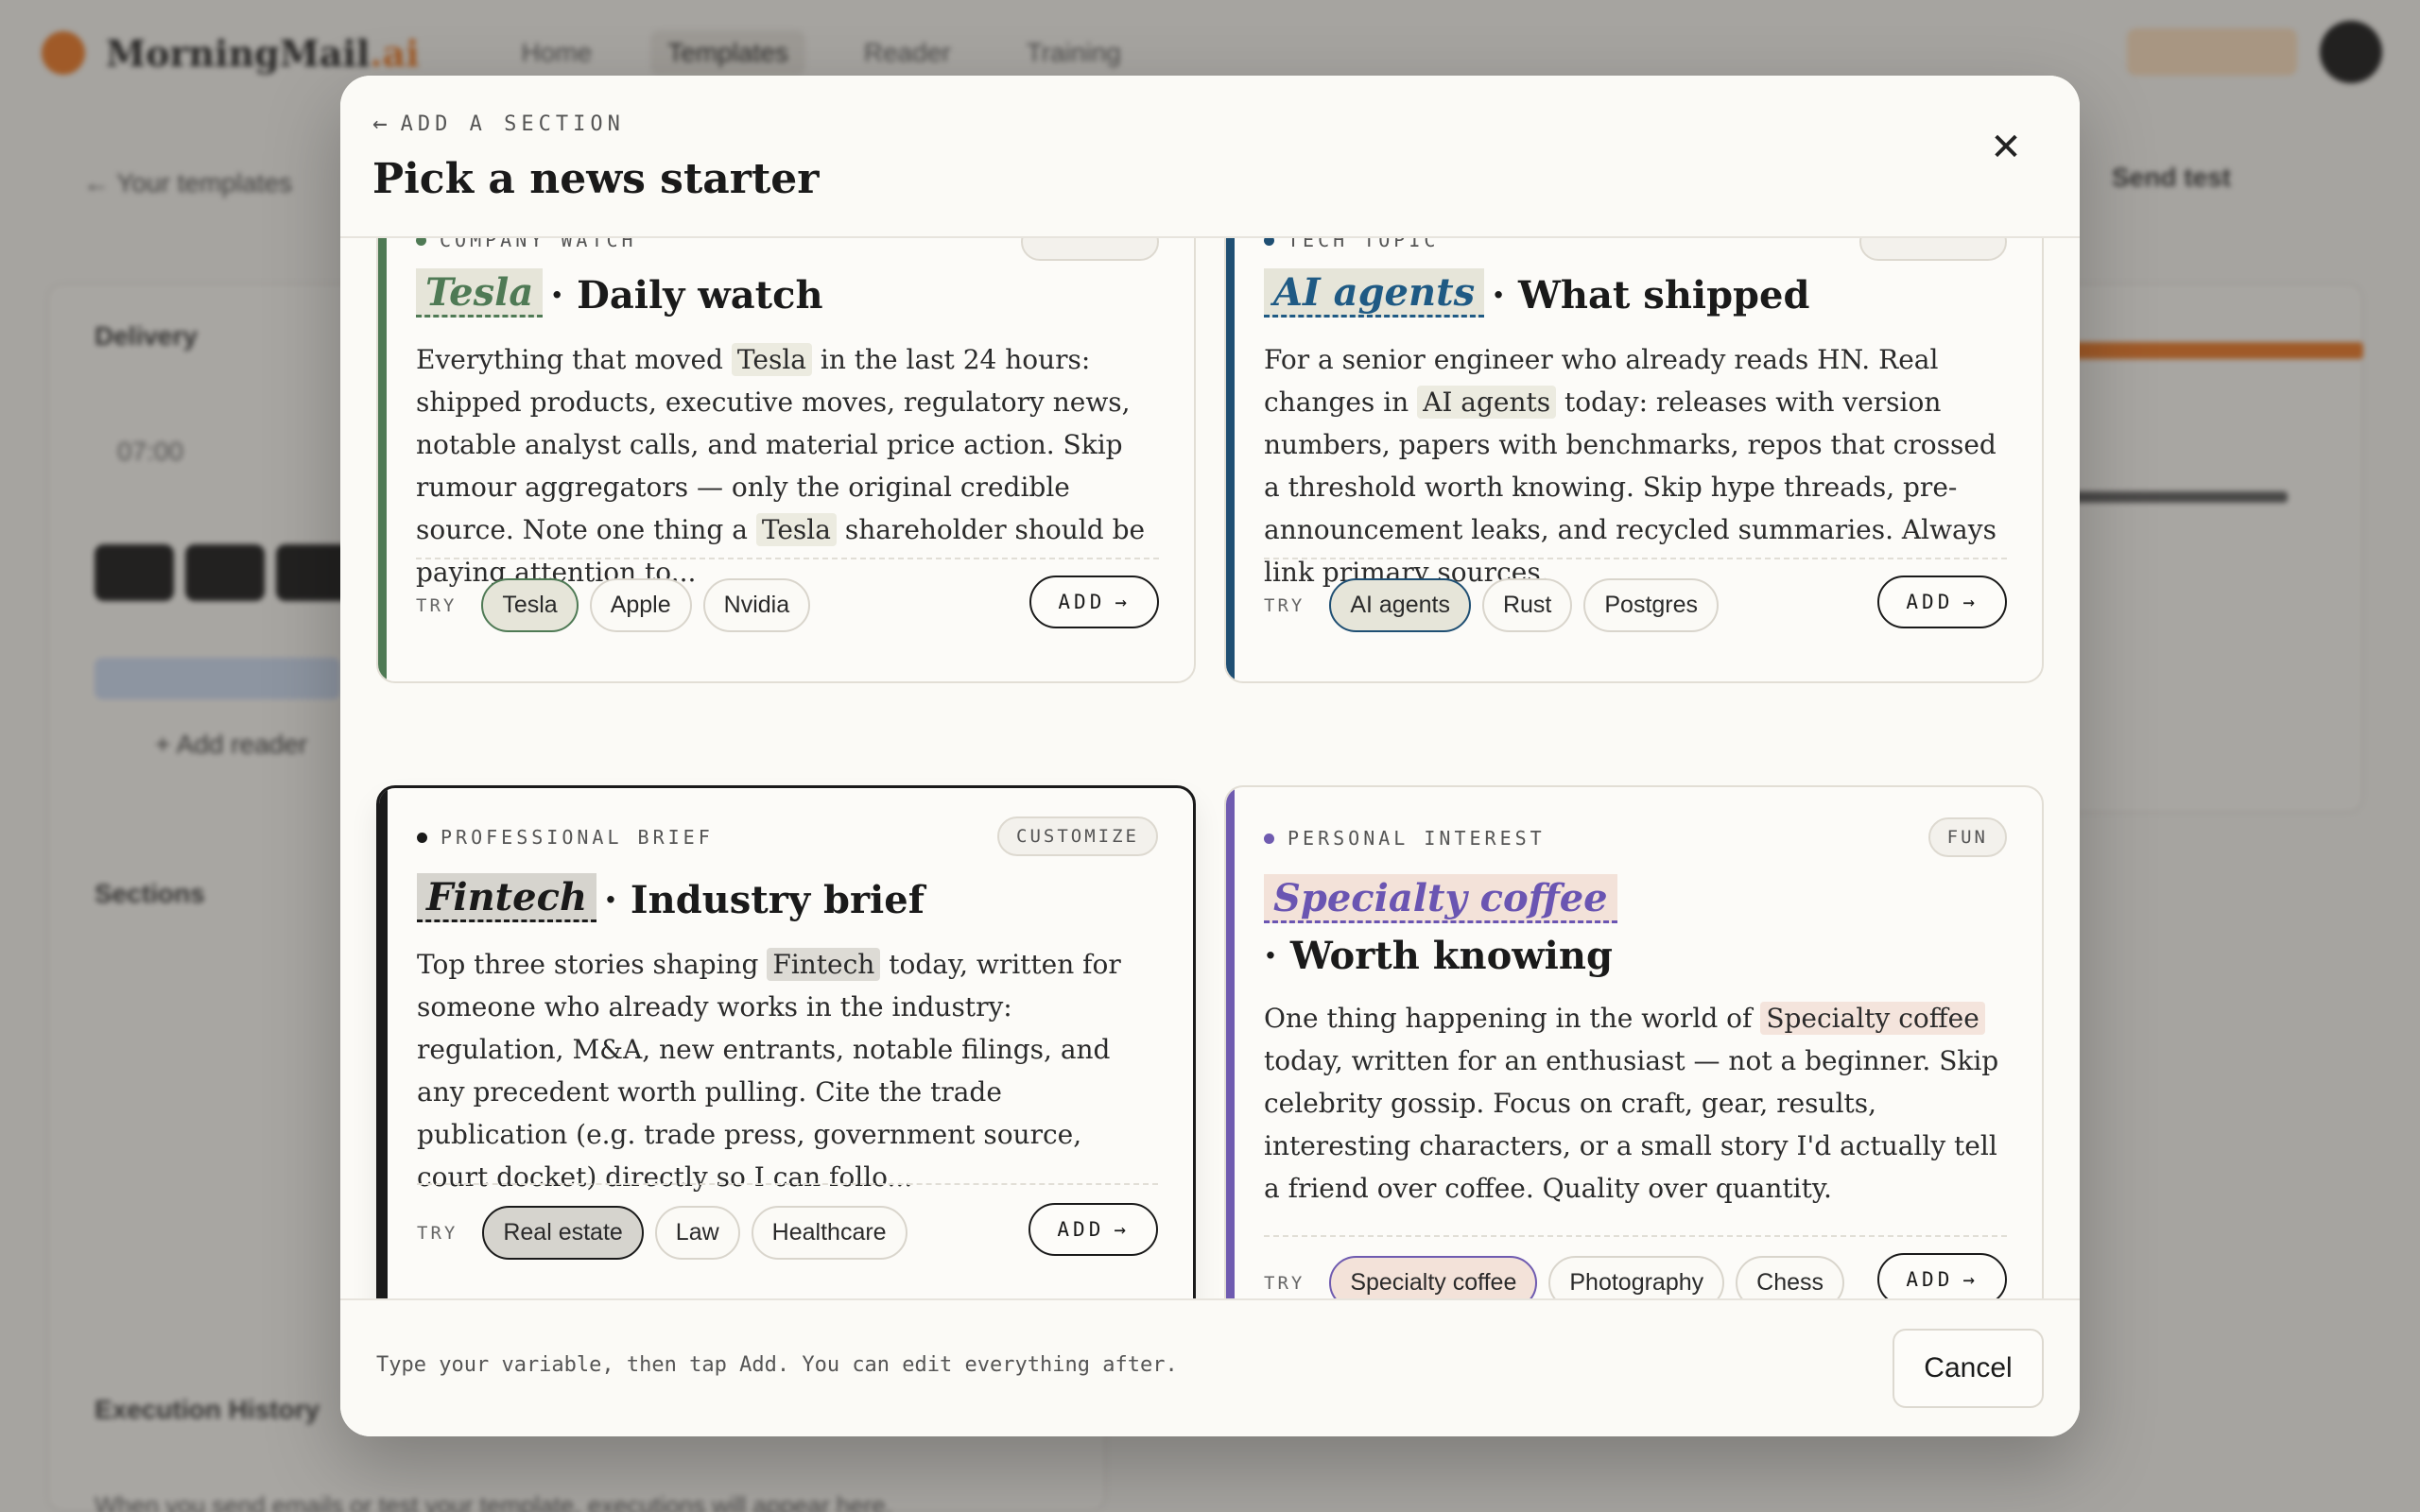 This screenshot has width=2420, height=1512. Describe the element at coordinates (1374, 293) in the screenshot. I see `variable-token: AI agents` at that location.